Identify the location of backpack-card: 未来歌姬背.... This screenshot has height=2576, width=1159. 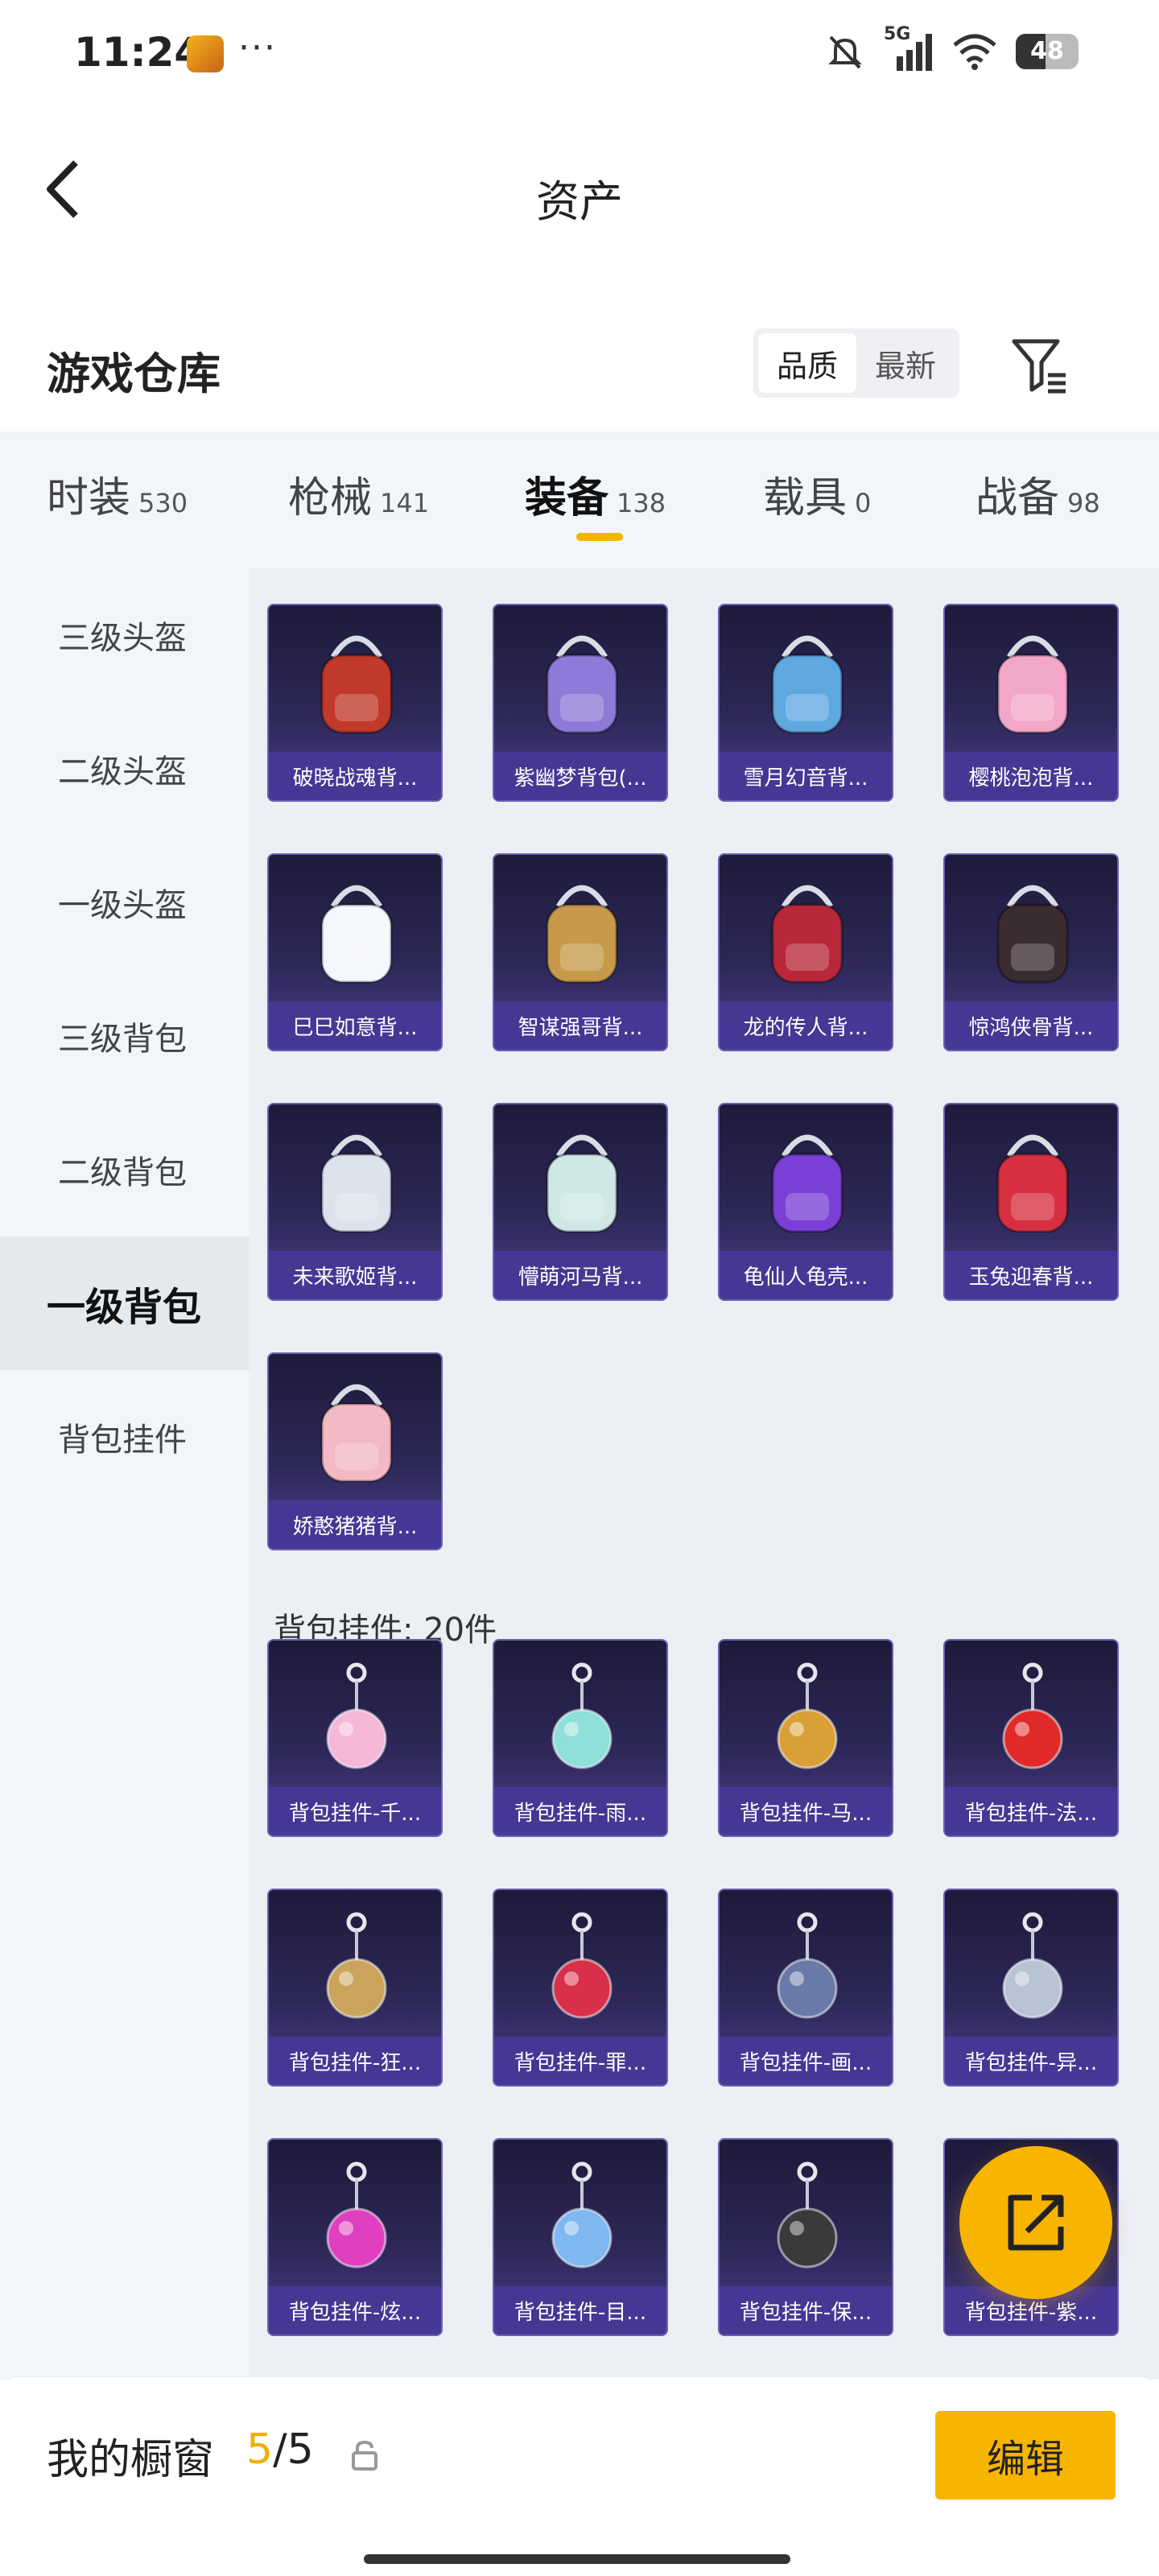
(355, 1202).